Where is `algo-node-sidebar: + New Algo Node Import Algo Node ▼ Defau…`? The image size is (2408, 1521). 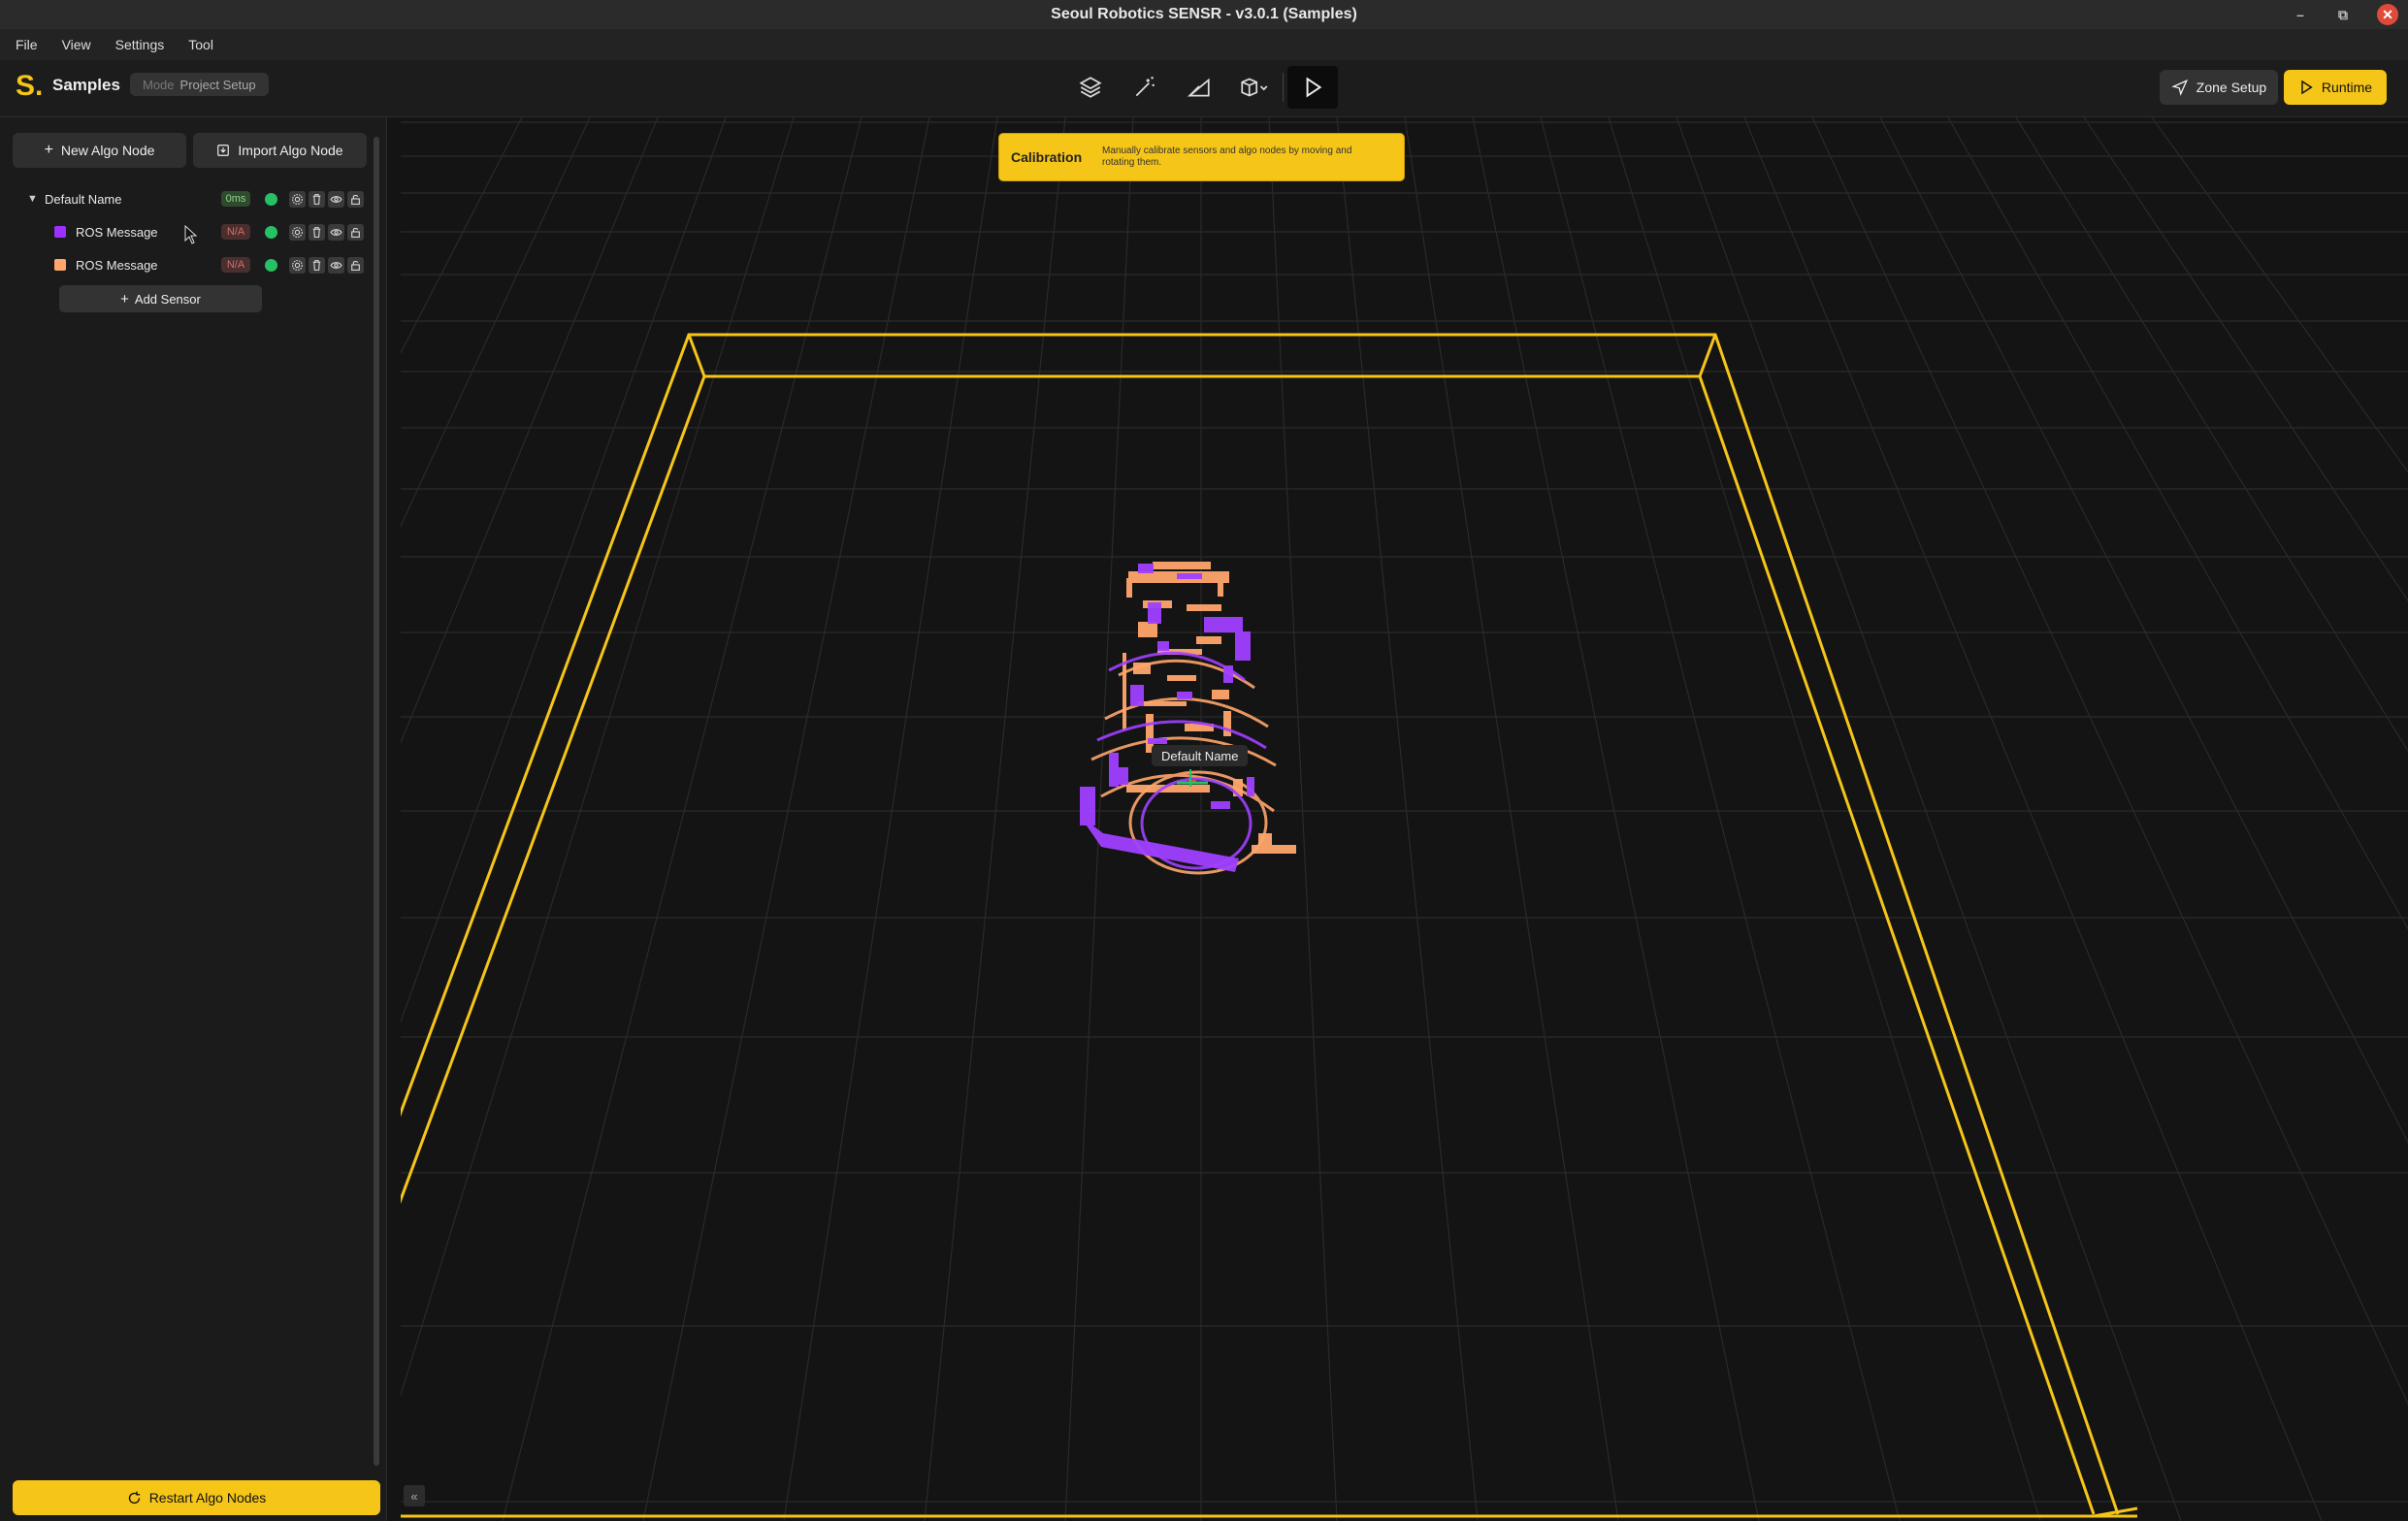
algo-node-sidebar: + New Algo Node Import Algo Node ▼ Defau… is located at coordinates (193, 819).